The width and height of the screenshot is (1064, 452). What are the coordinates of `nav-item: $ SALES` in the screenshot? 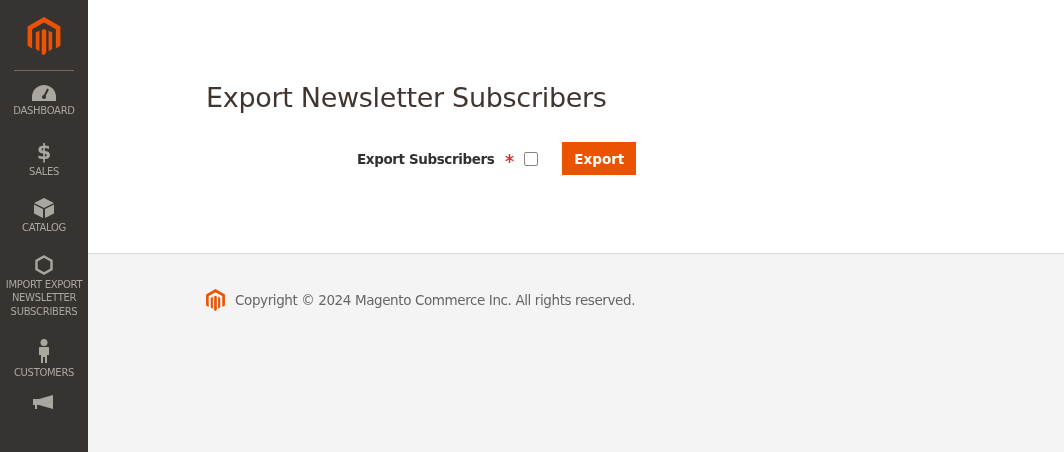 It's located at (44, 170).